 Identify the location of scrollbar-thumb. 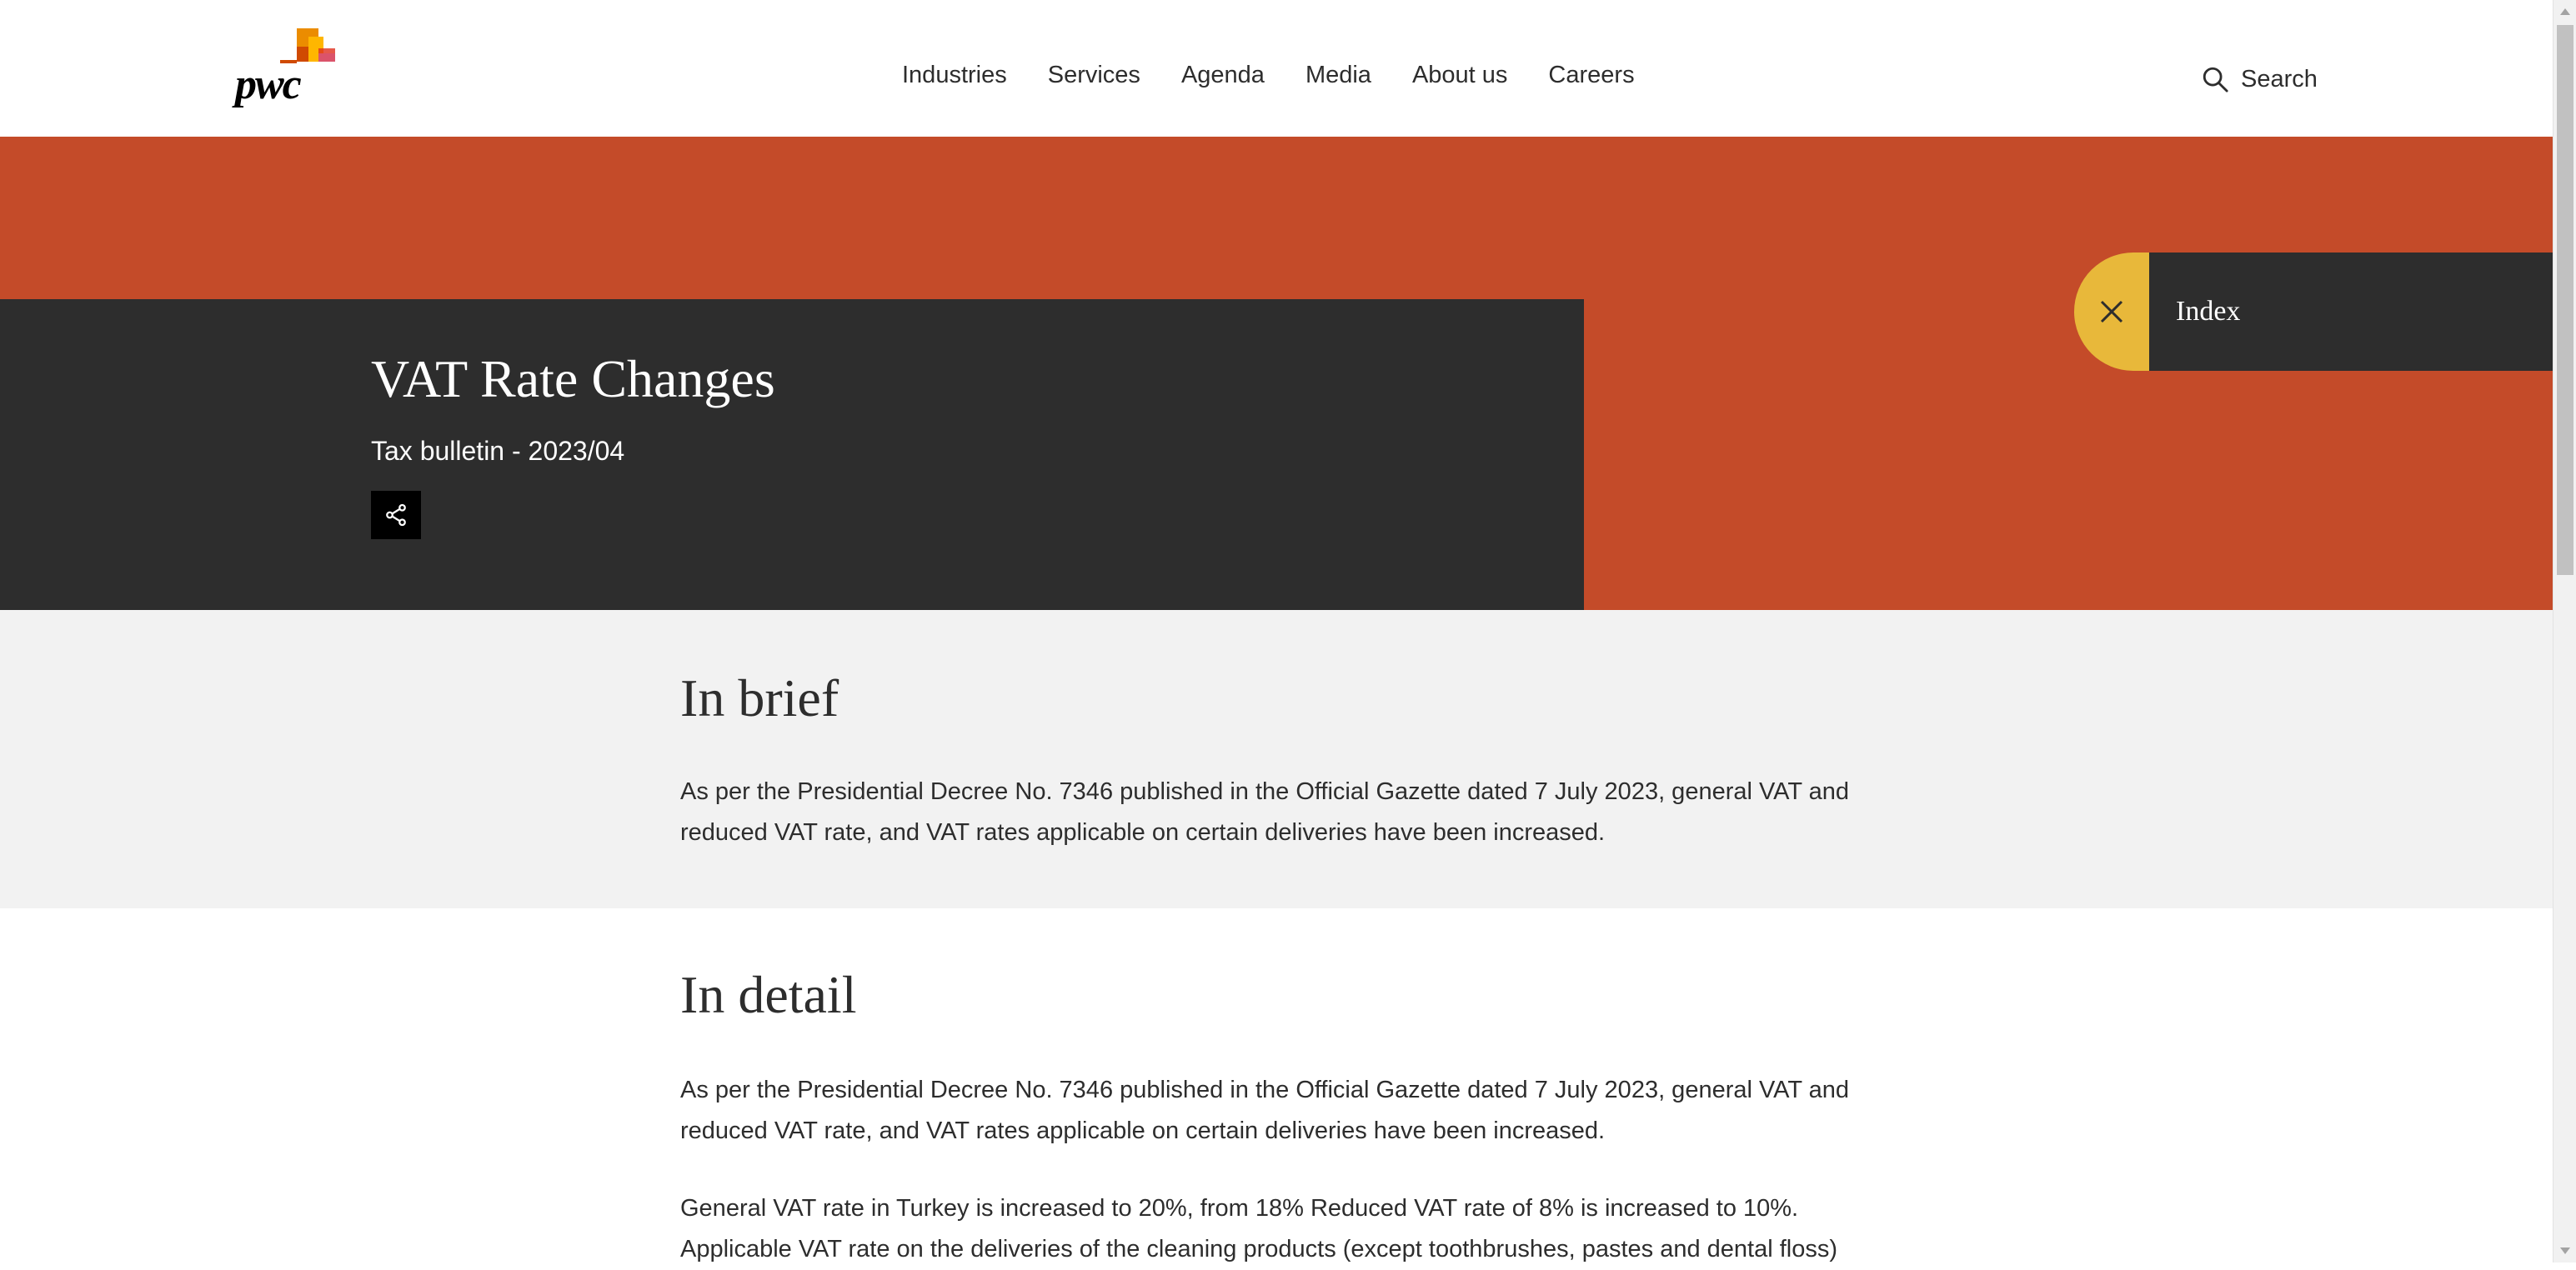
(2565, 300).